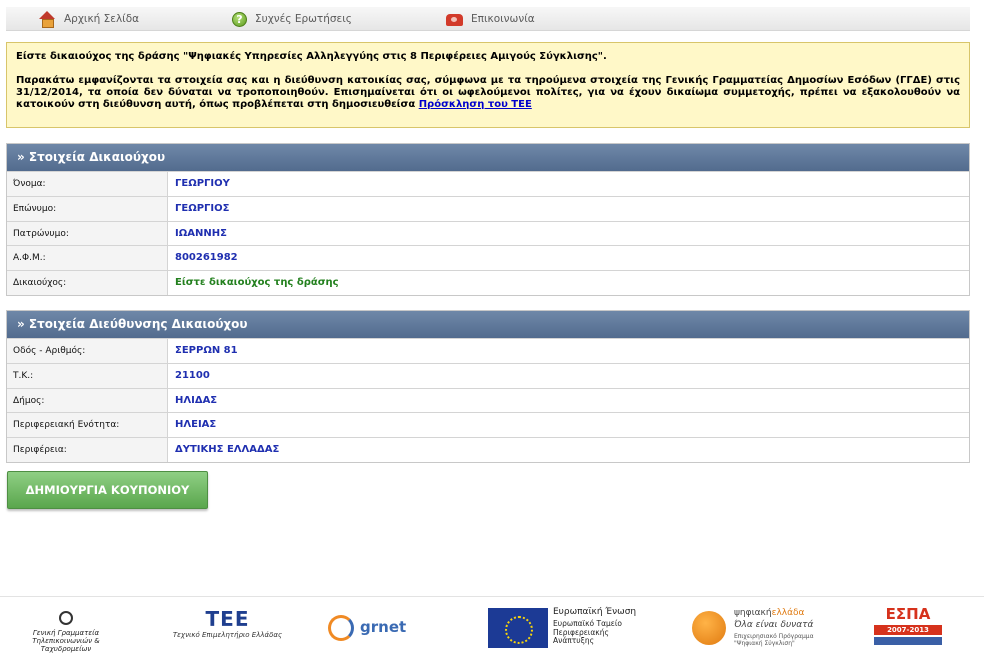  I want to click on coat-of-arms-icon, so click(66, 618).